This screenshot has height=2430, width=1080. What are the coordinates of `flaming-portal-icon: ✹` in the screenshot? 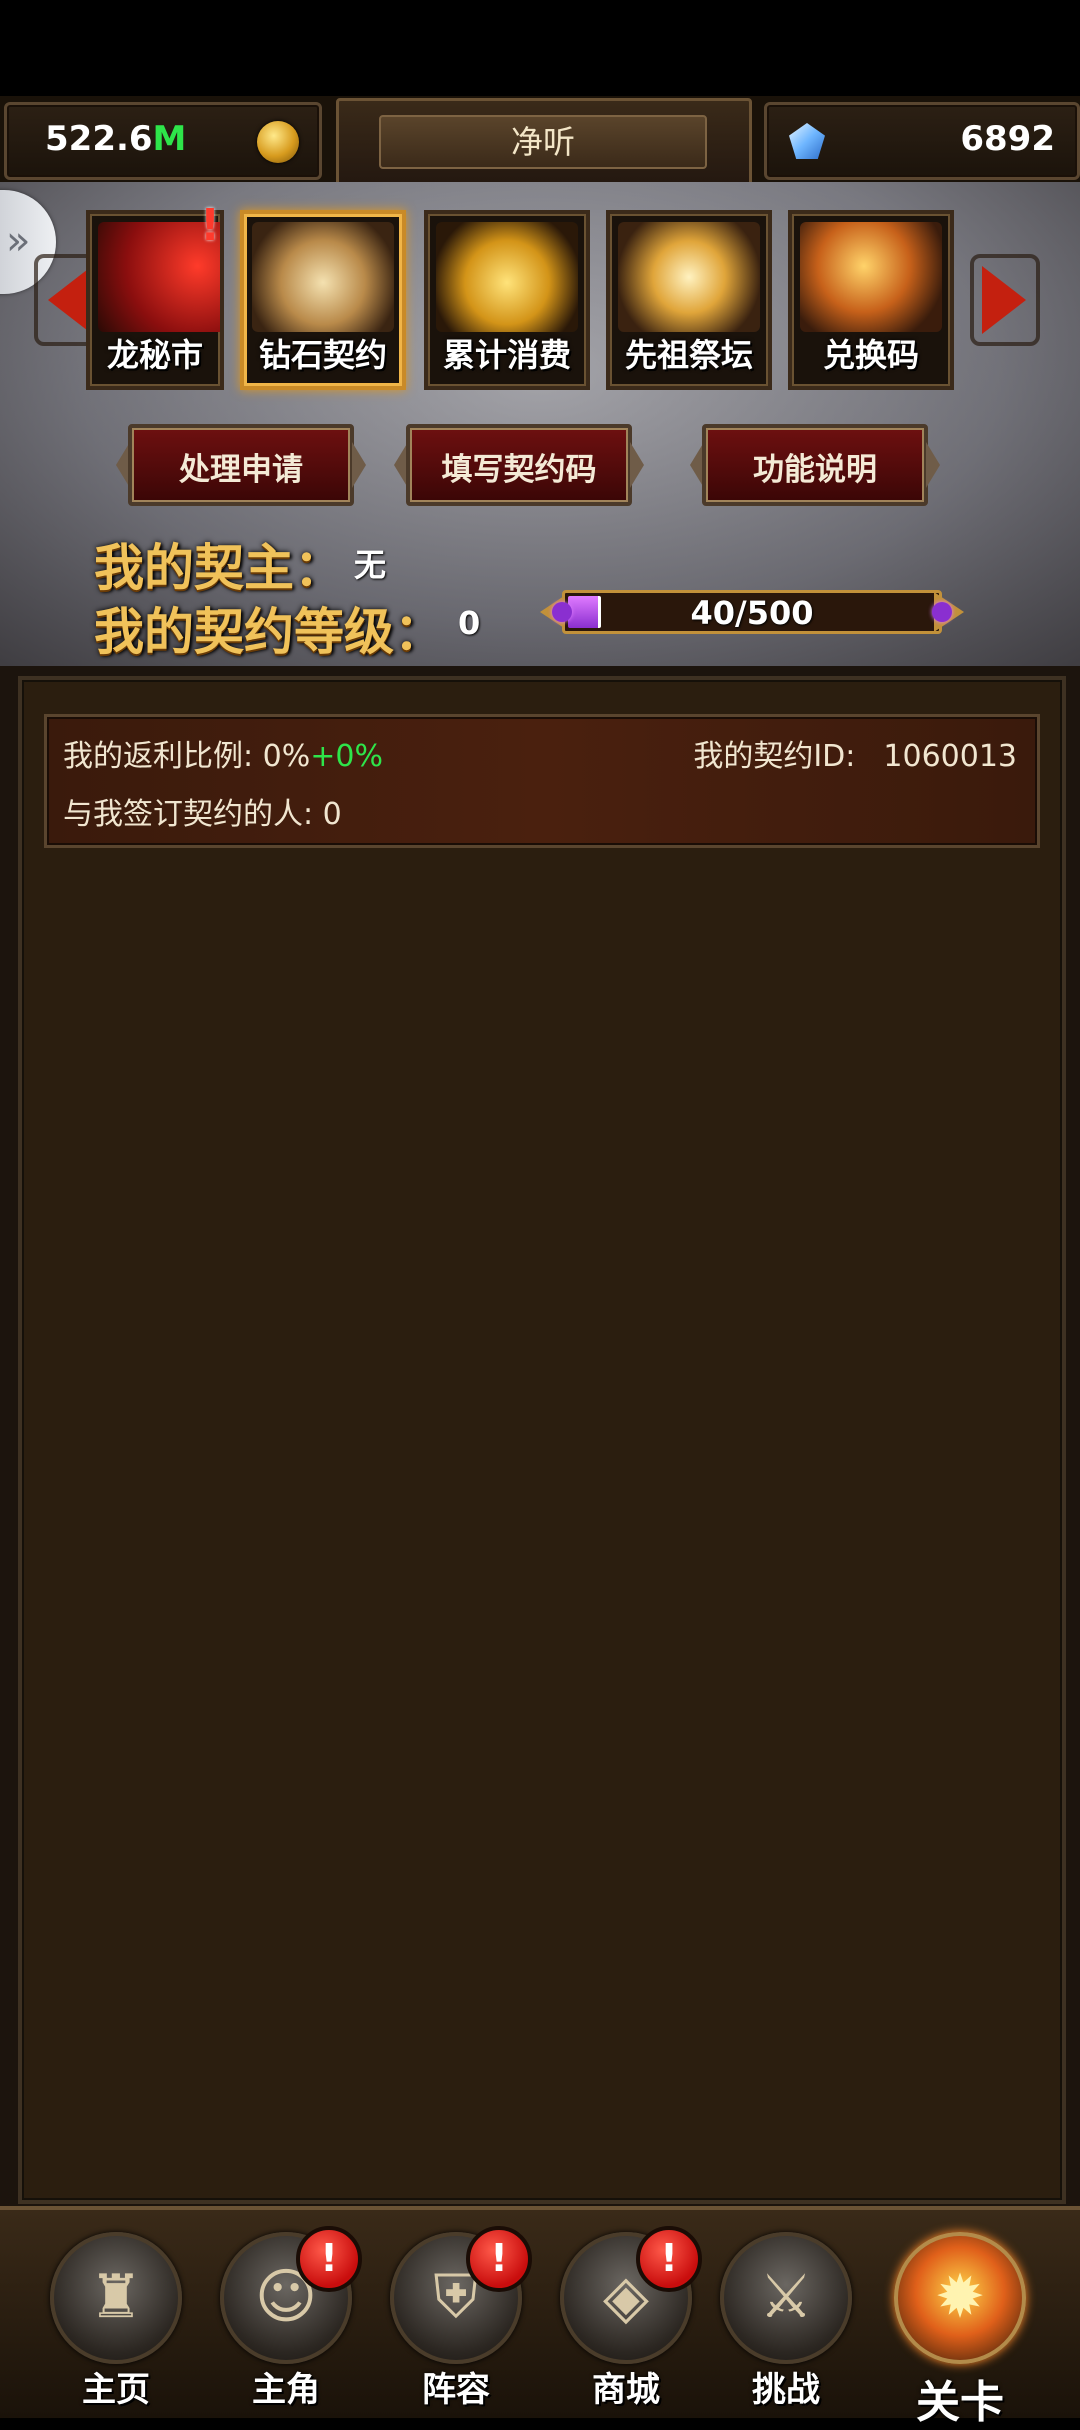 It's located at (960, 2298).